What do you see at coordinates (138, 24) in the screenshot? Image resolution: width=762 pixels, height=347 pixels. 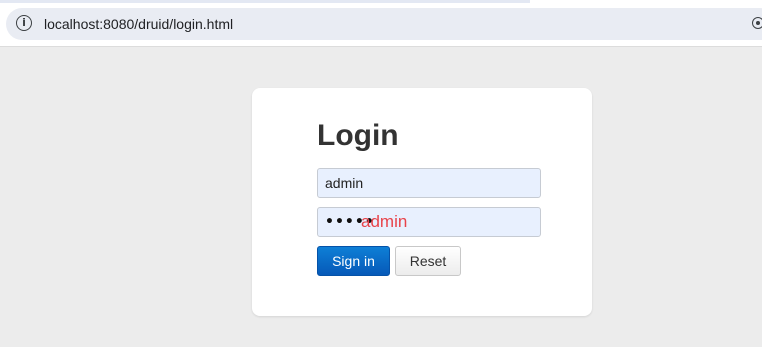 I see `url-text: localhost:8080/druid/login.html` at bounding box center [138, 24].